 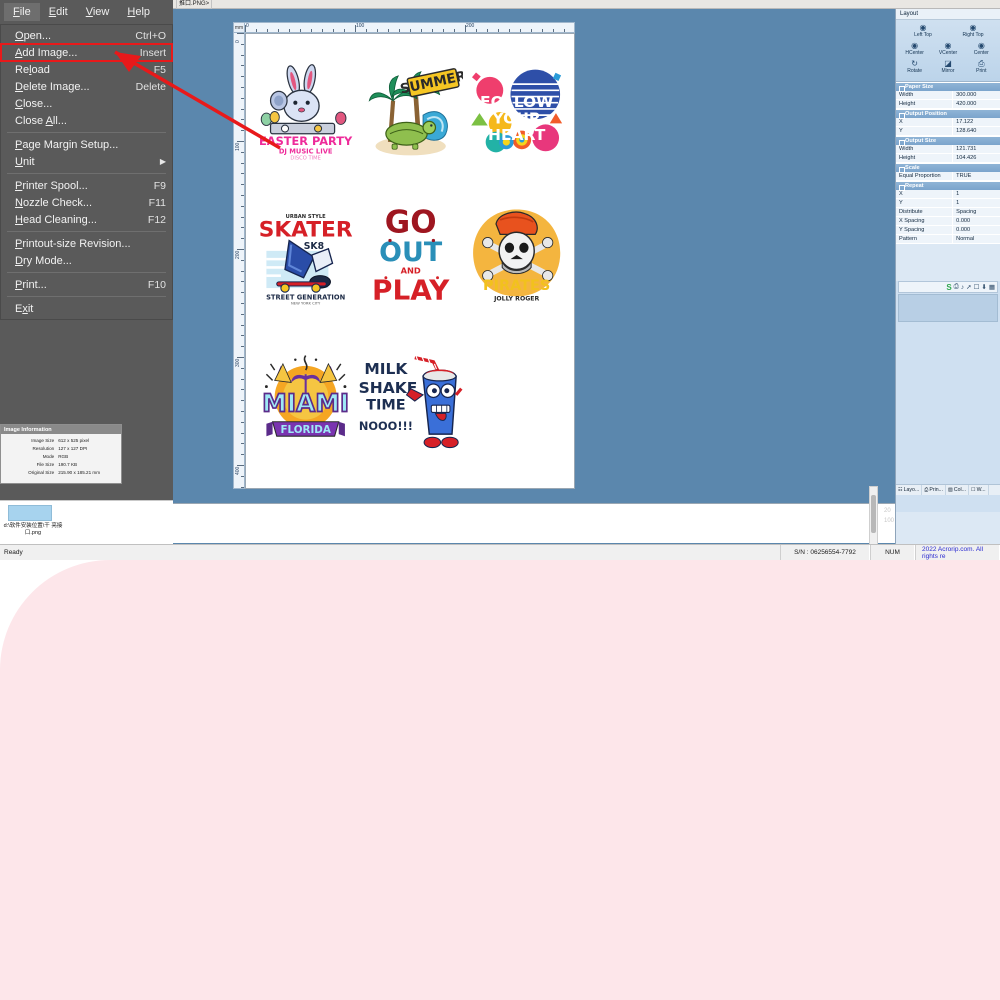 What do you see at coordinates (948, 239) in the screenshot?
I see `property-row: Pattern Normal` at bounding box center [948, 239].